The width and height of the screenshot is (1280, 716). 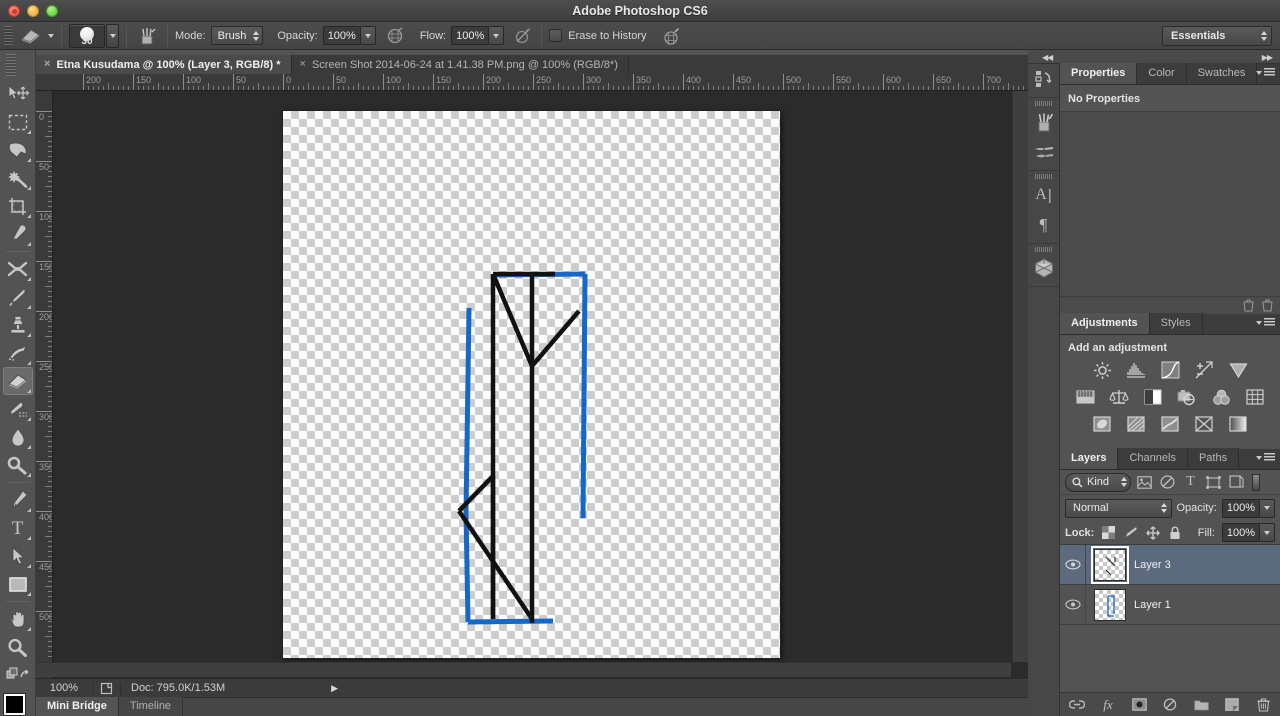 What do you see at coordinates (1044, 268) in the screenshot?
I see `3d-icon` at bounding box center [1044, 268].